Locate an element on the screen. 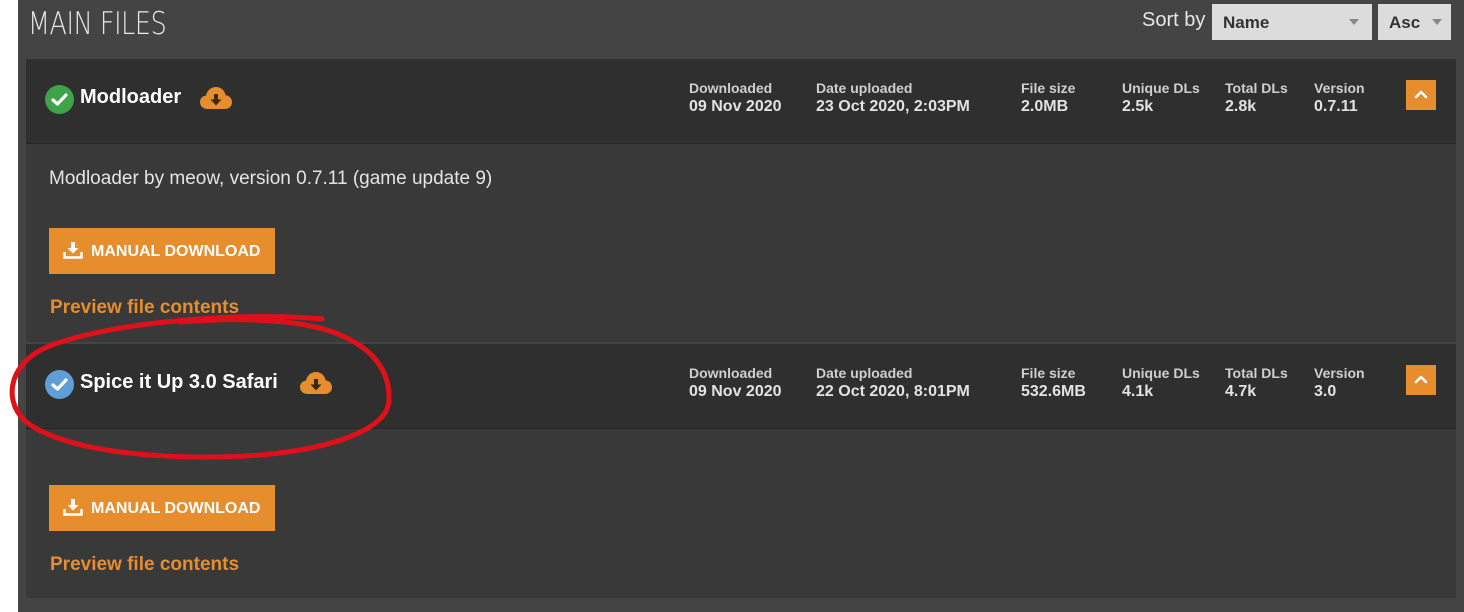 This screenshot has height=612, width=1464. sort-label: Sort by is located at coordinates (1174, 20).